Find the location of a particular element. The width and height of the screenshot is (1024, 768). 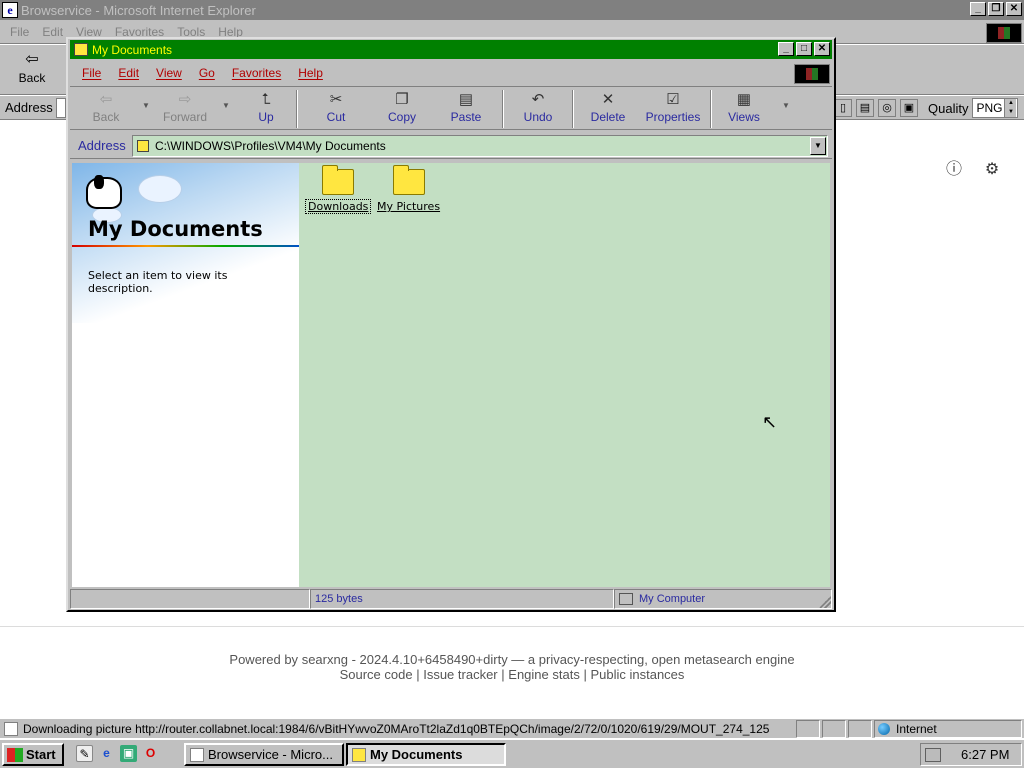

menu-view: View is located at coordinates (169, 73).